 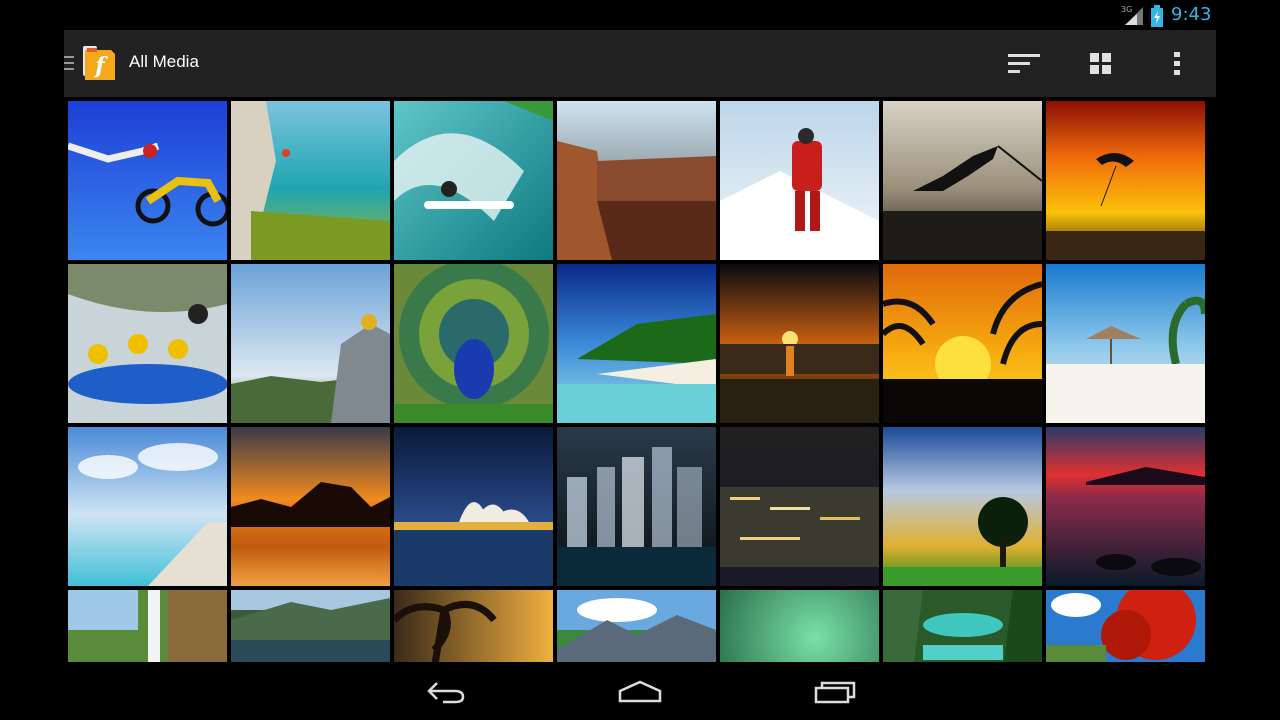 I want to click on grid-view-button, so click(x=1101, y=64).